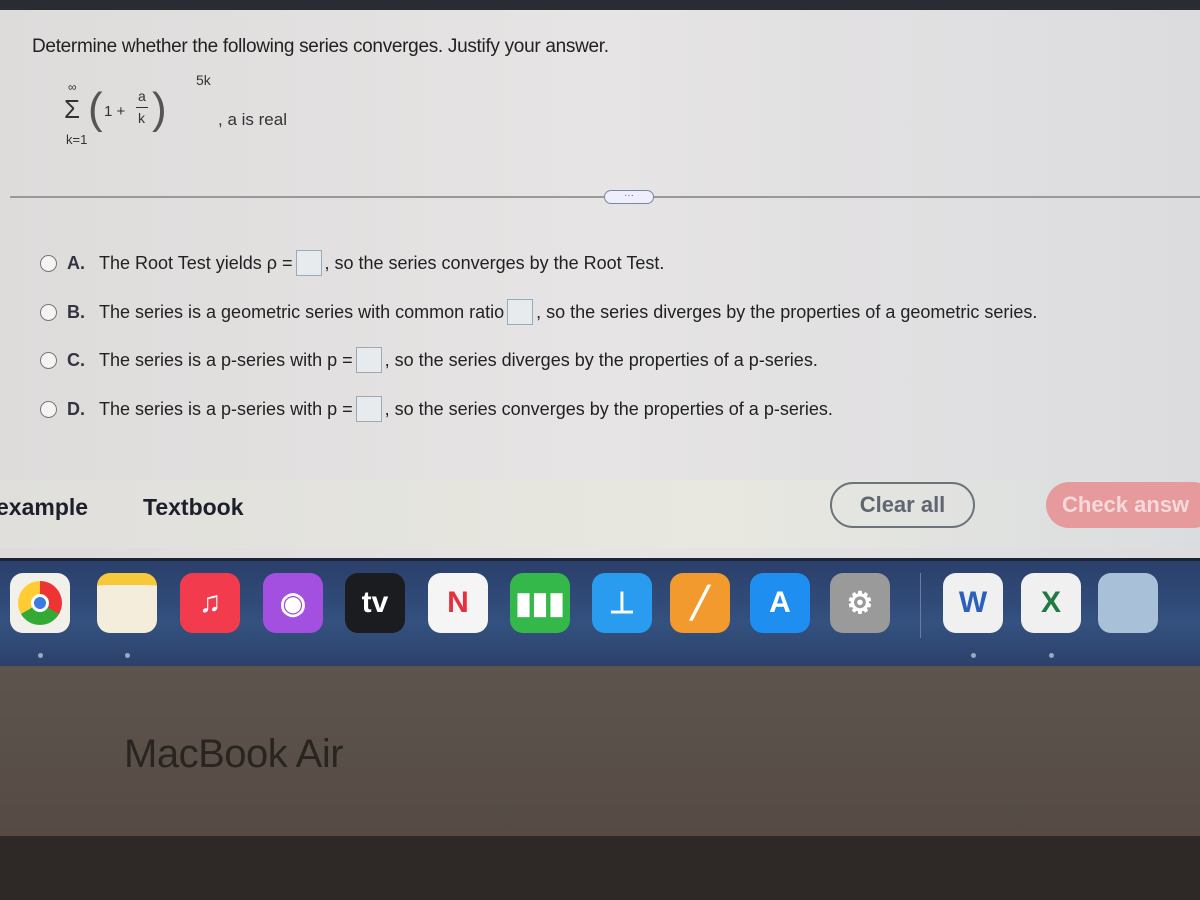 Image resolution: width=1200 pixels, height=900 pixels. I want to click on series-formula: ∞ Σ k=1 ( 1 + a k ) 5k , a is real, so click(190, 117).